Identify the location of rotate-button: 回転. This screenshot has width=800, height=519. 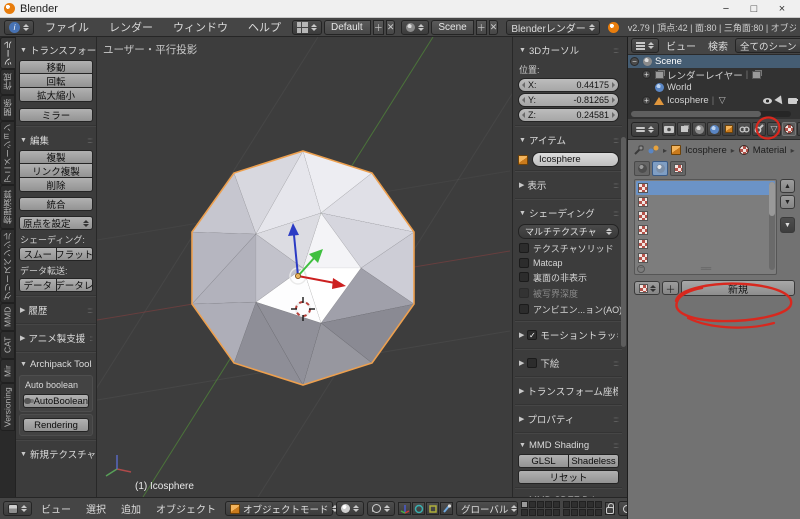
(56, 81).